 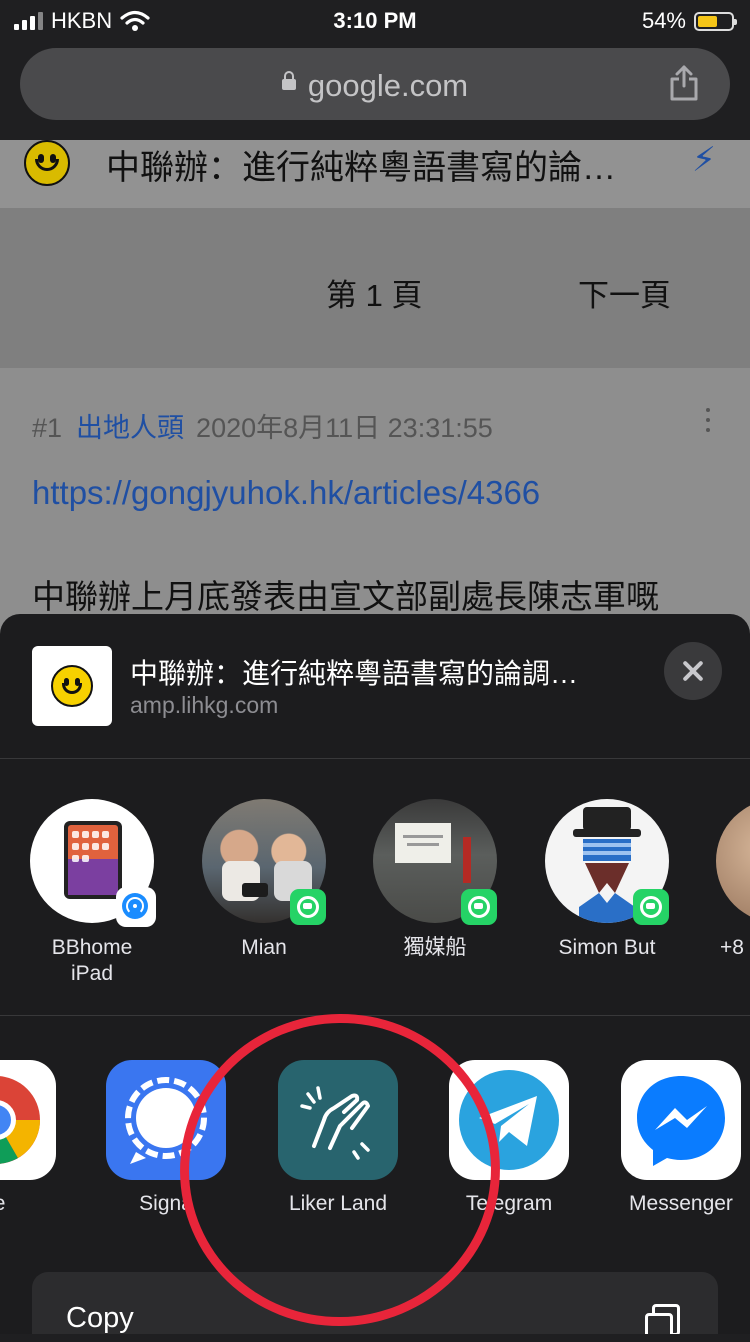 What do you see at coordinates (509, 1120) in the screenshot?
I see `telegram-icon` at bounding box center [509, 1120].